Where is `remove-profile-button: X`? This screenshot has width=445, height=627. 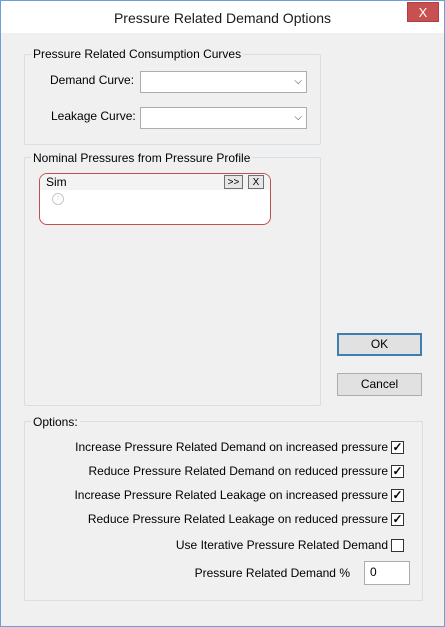
remove-profile-button: X is located at coordinates (256, 182).